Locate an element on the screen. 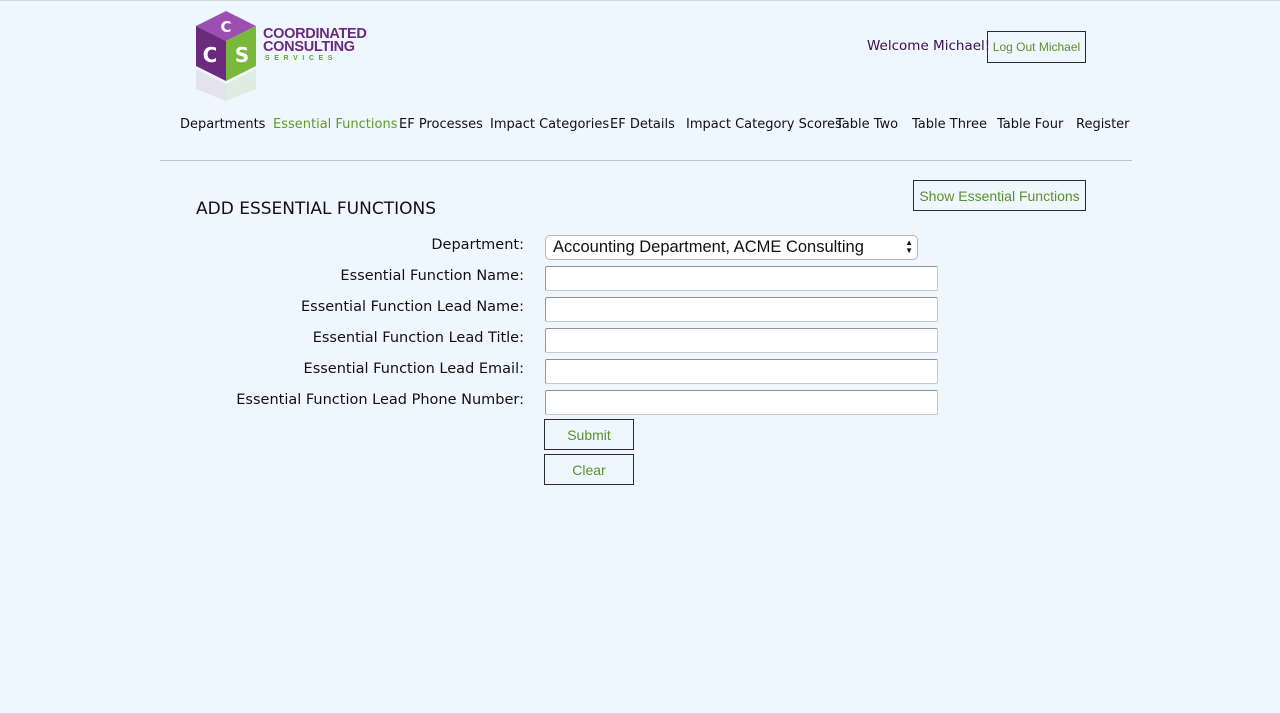 The image size is (1280, 713). ef-lead-name-label: Essential Function Lead Name: is located at coordinates (412, 307).